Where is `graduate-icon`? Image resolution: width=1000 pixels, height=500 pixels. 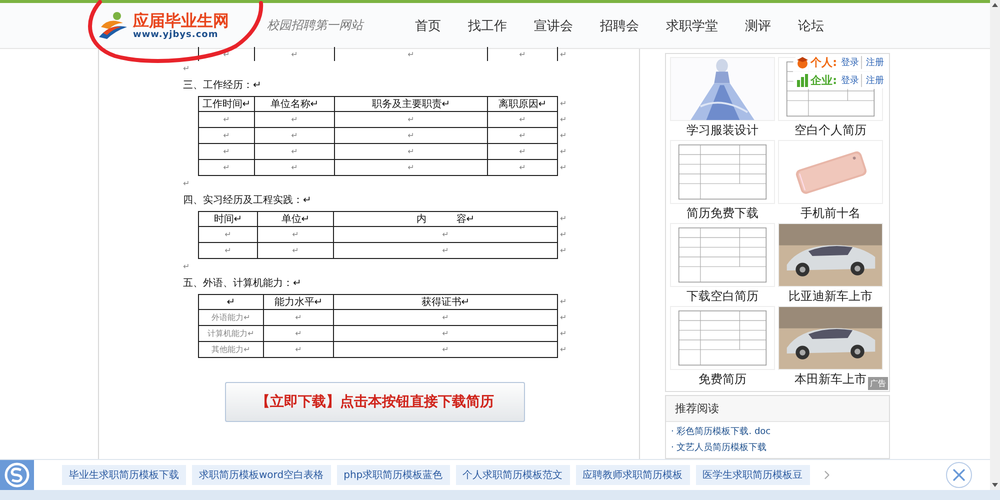 graduate-icon is located at coordinates (802, 62).